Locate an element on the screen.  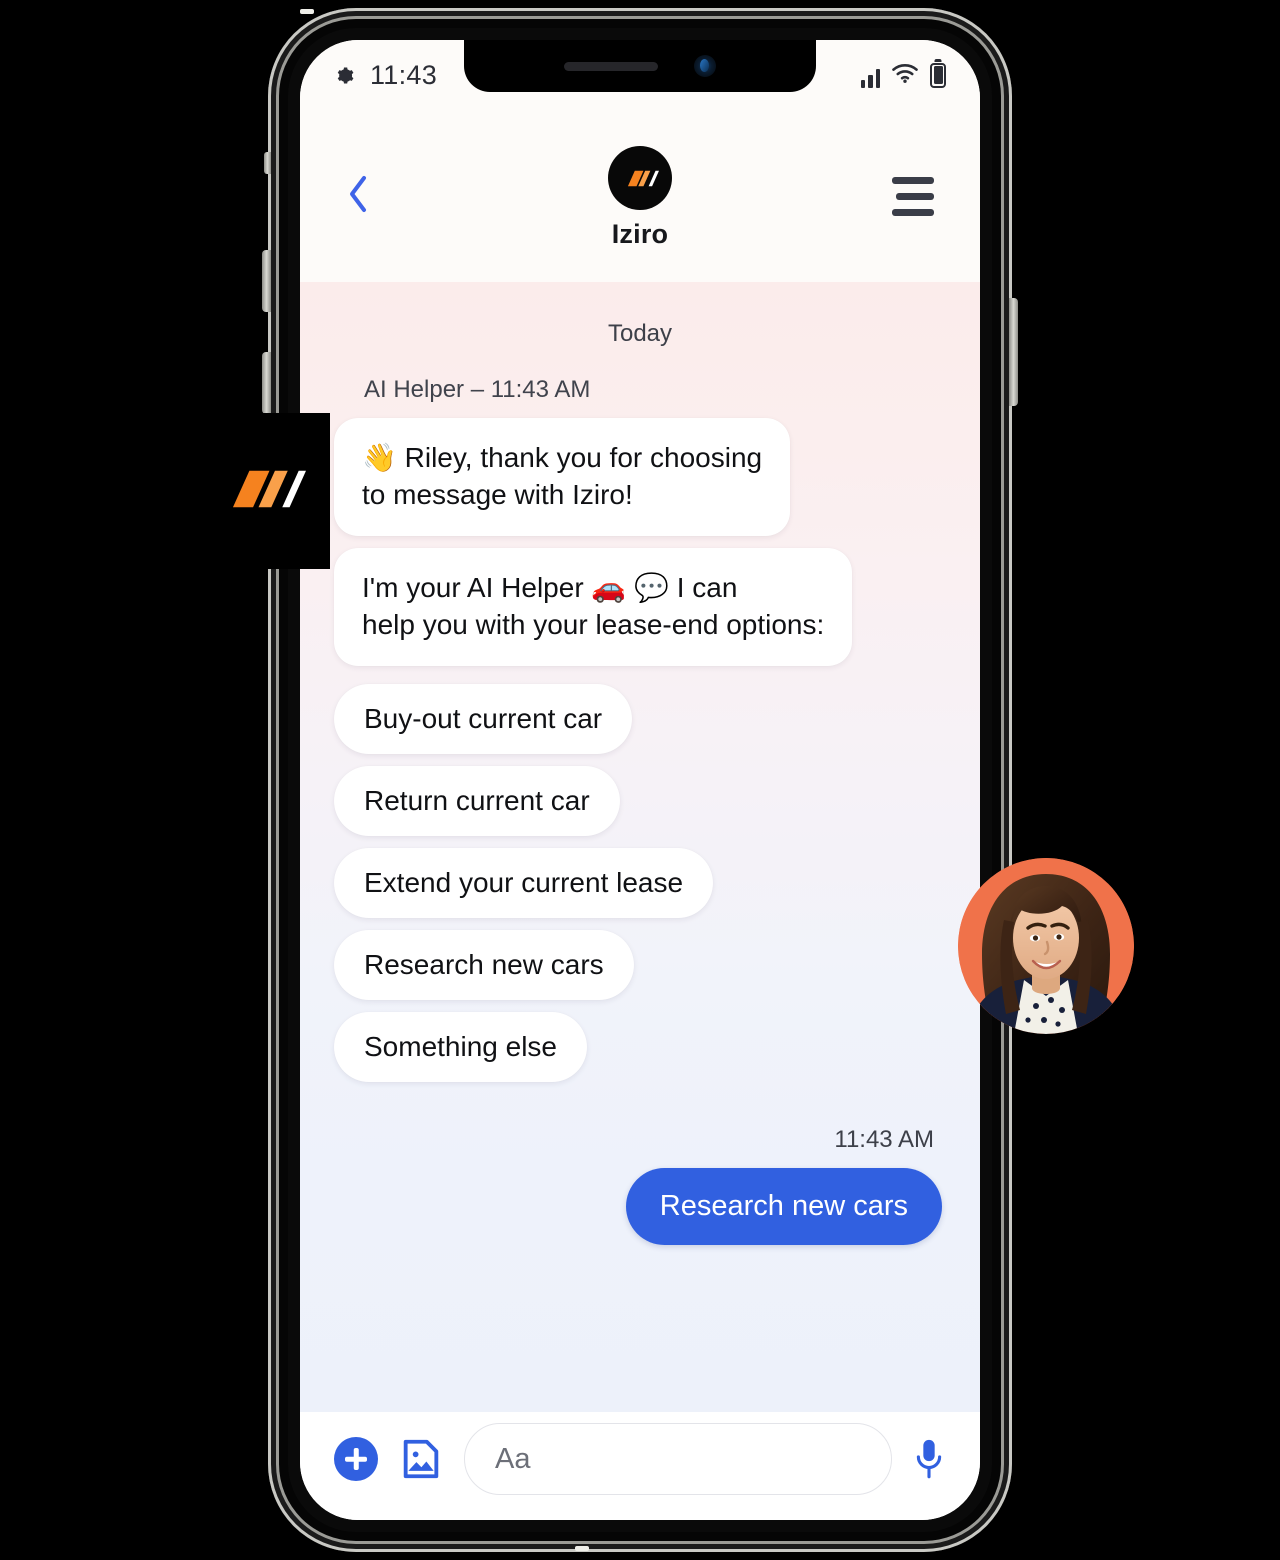
wifi-icon is located at coordinates (905, 75).